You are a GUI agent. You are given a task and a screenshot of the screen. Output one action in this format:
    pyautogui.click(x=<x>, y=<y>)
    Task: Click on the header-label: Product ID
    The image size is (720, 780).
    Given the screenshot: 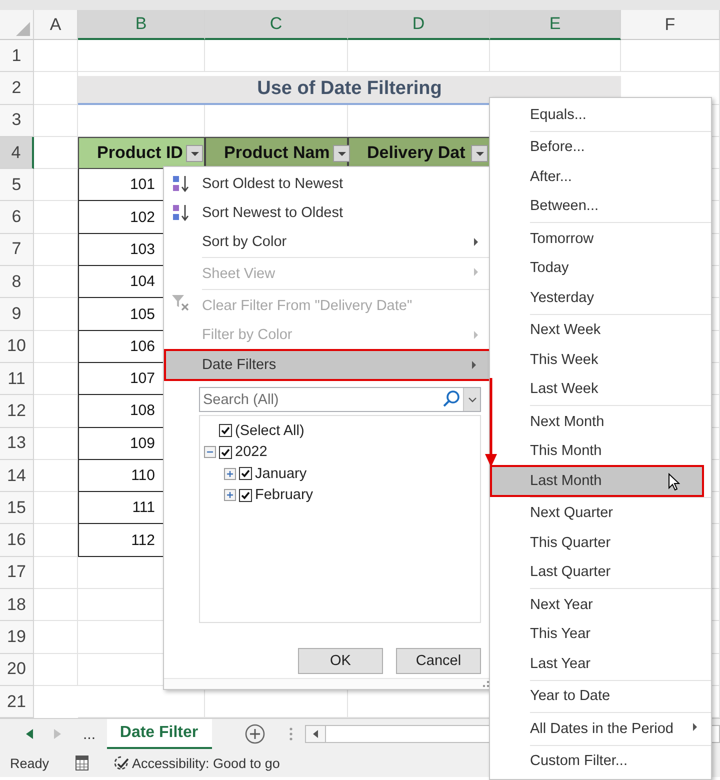 What is the action you would take?
    pyautogui.click(x=140, y=153)
    